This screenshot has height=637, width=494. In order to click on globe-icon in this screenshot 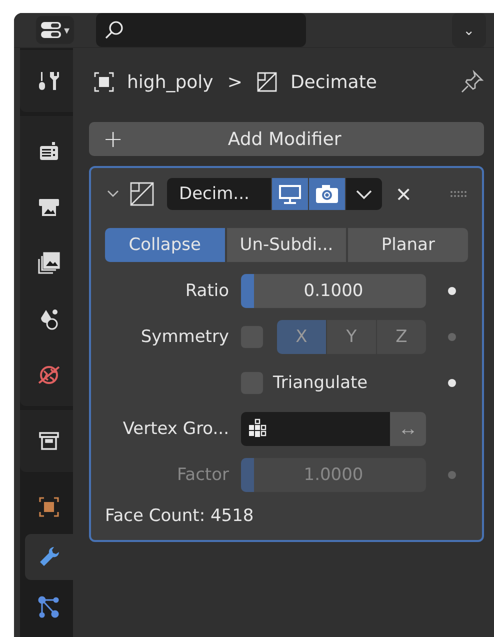, I will do `click(49, 375)`.